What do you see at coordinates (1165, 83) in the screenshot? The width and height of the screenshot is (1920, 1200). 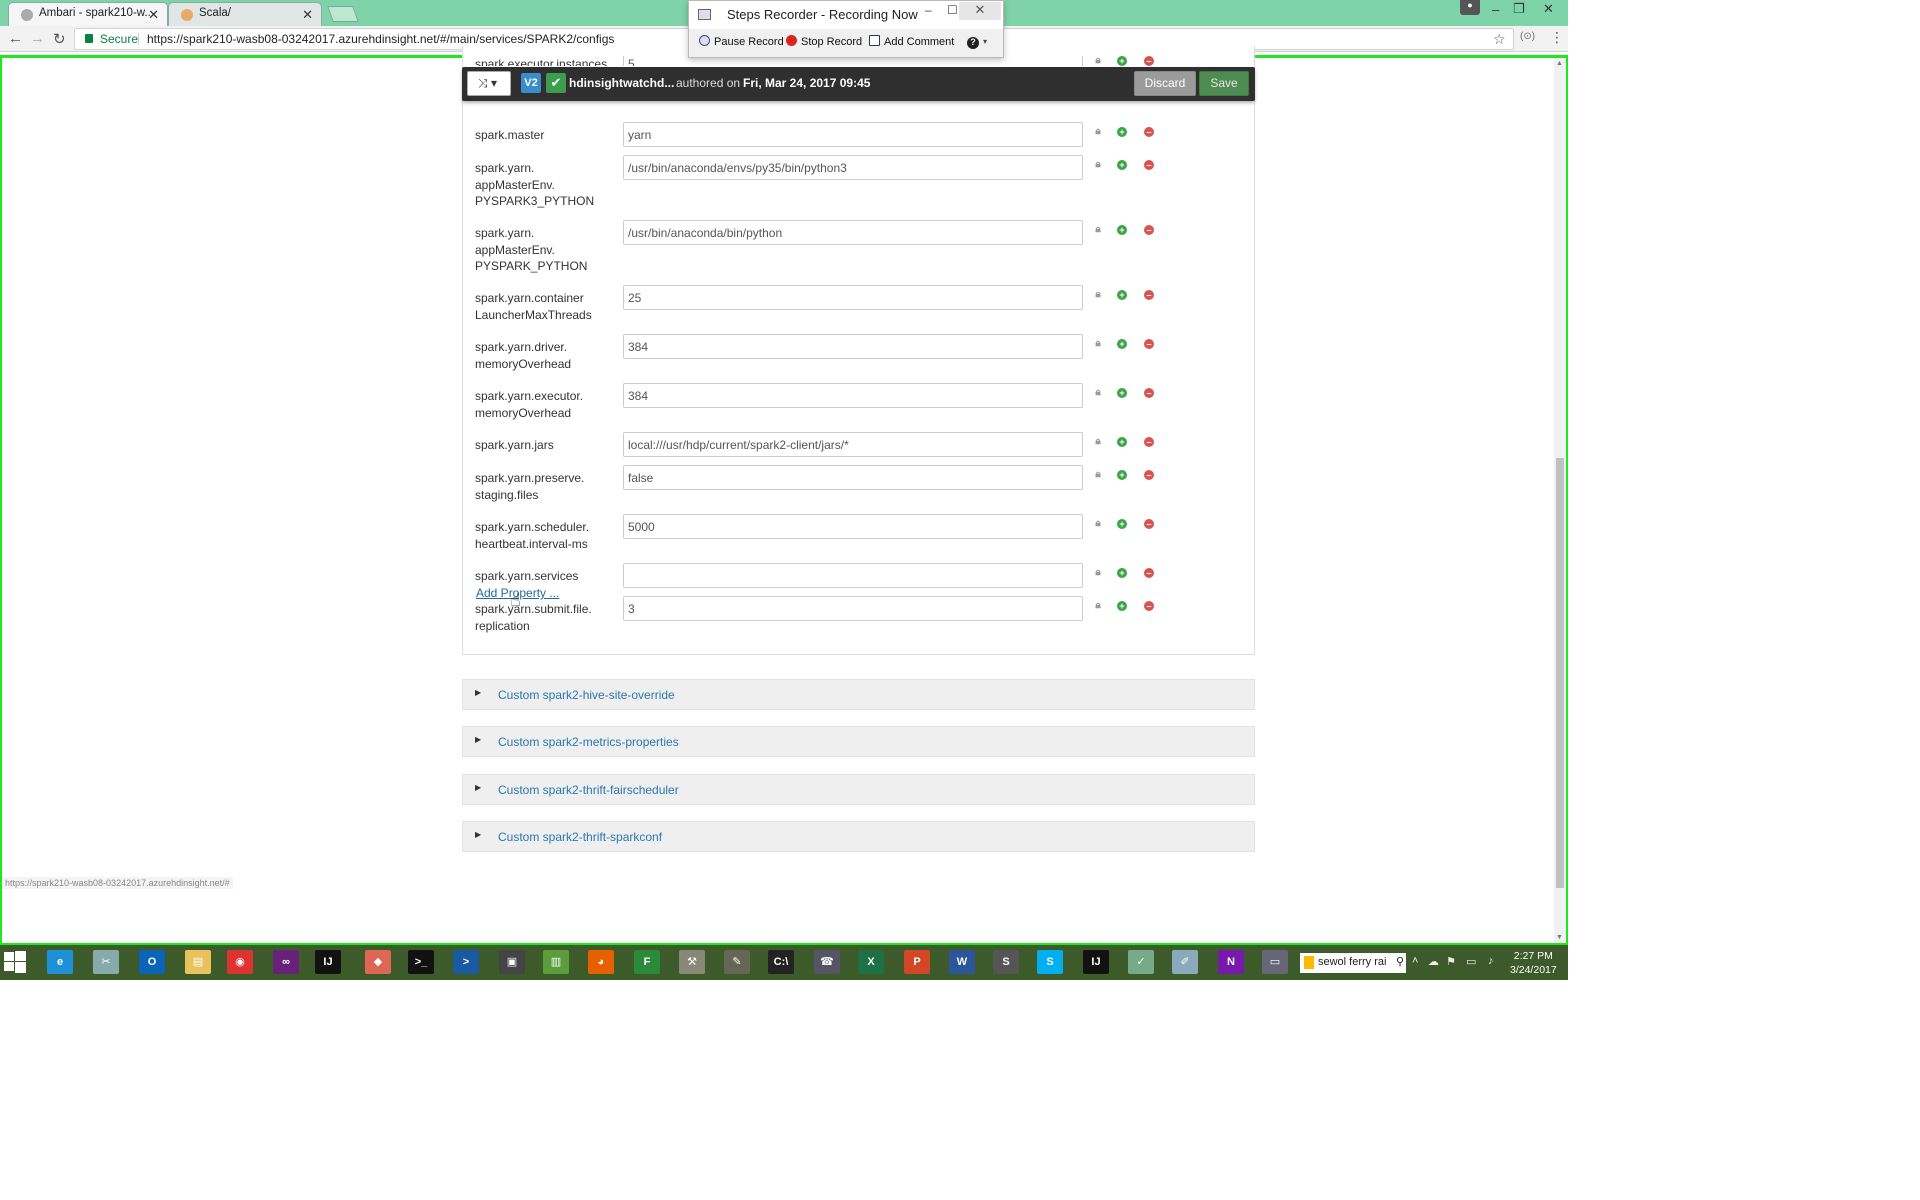 I see `discard-button: Discard` at bounding box center [1165, 83].